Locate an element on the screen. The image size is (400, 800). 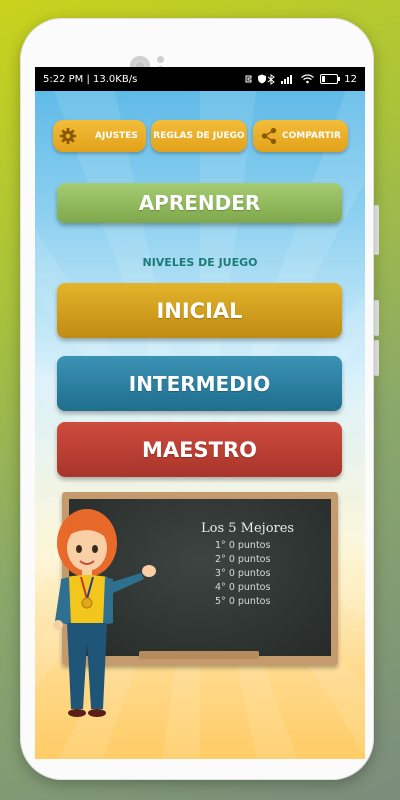
bluetooth-icon is located at coordinates (271, 79).